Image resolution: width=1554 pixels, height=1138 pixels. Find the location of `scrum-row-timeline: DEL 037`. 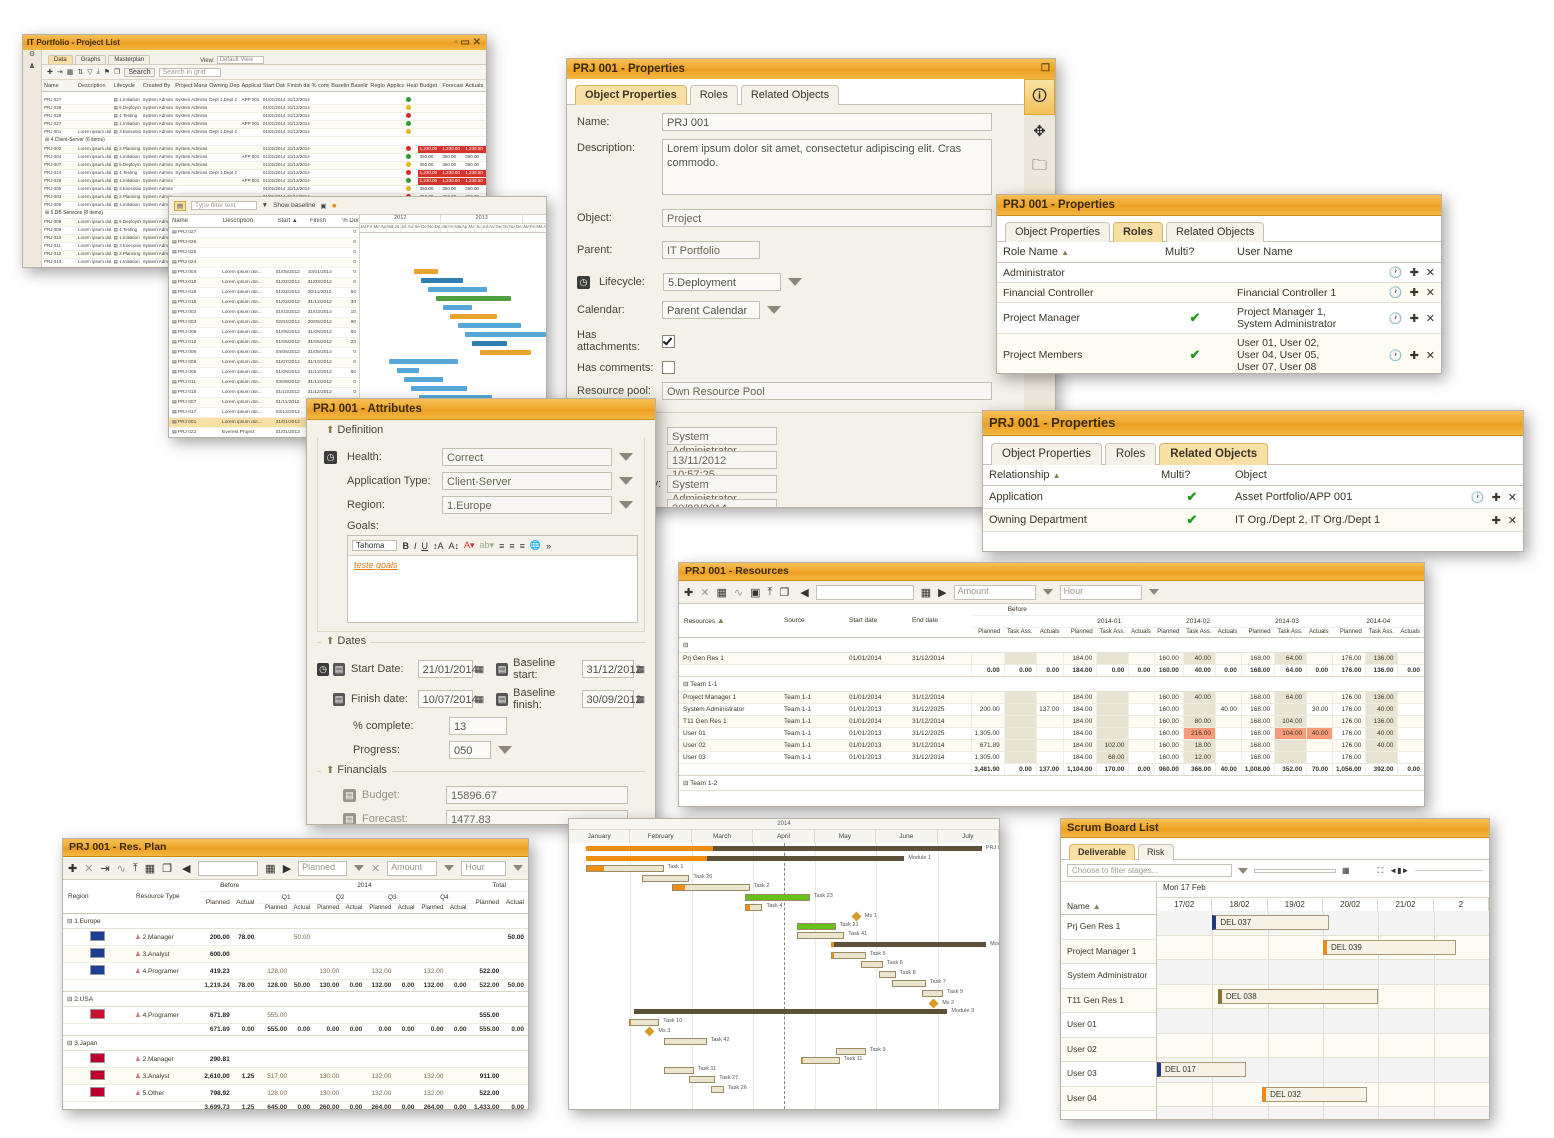

scrum-row-timeline: DEL 037 is located at coordinates (1323, 923).